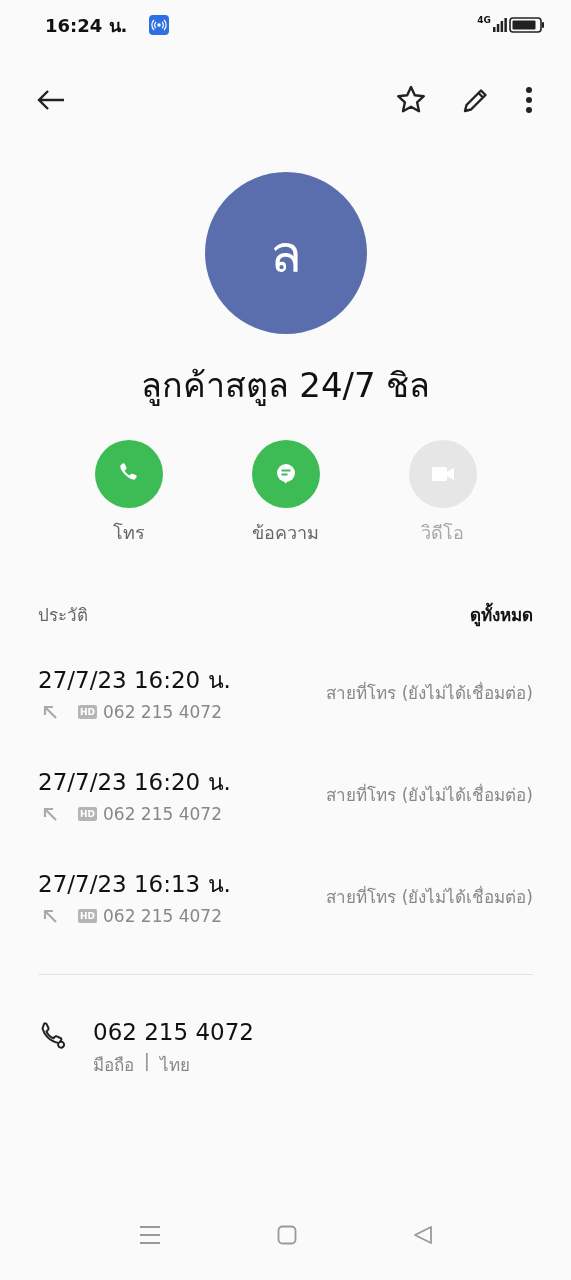 The width and height of the screenshot is (571, 1280). What do you see at coordinates (173, 1032) in the screenshot?
I see `phone-number: 062 215 4072` at bounding box center [173, 1032].